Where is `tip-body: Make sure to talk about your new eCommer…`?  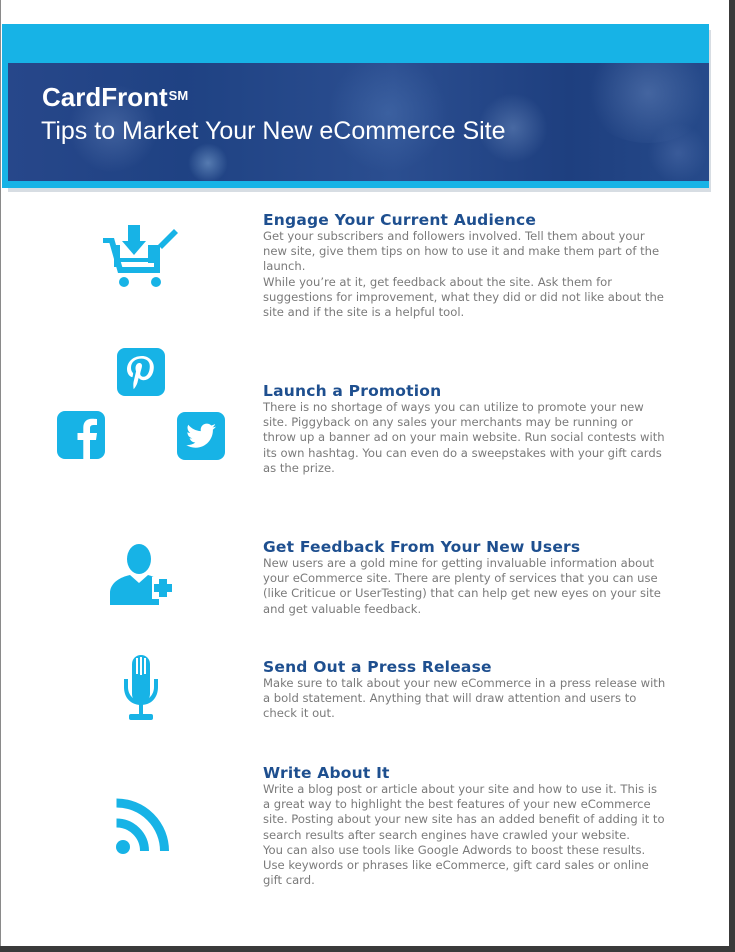
tip-body: Make sure to talk about your new eCommer… is located at coordinates (483, 699).